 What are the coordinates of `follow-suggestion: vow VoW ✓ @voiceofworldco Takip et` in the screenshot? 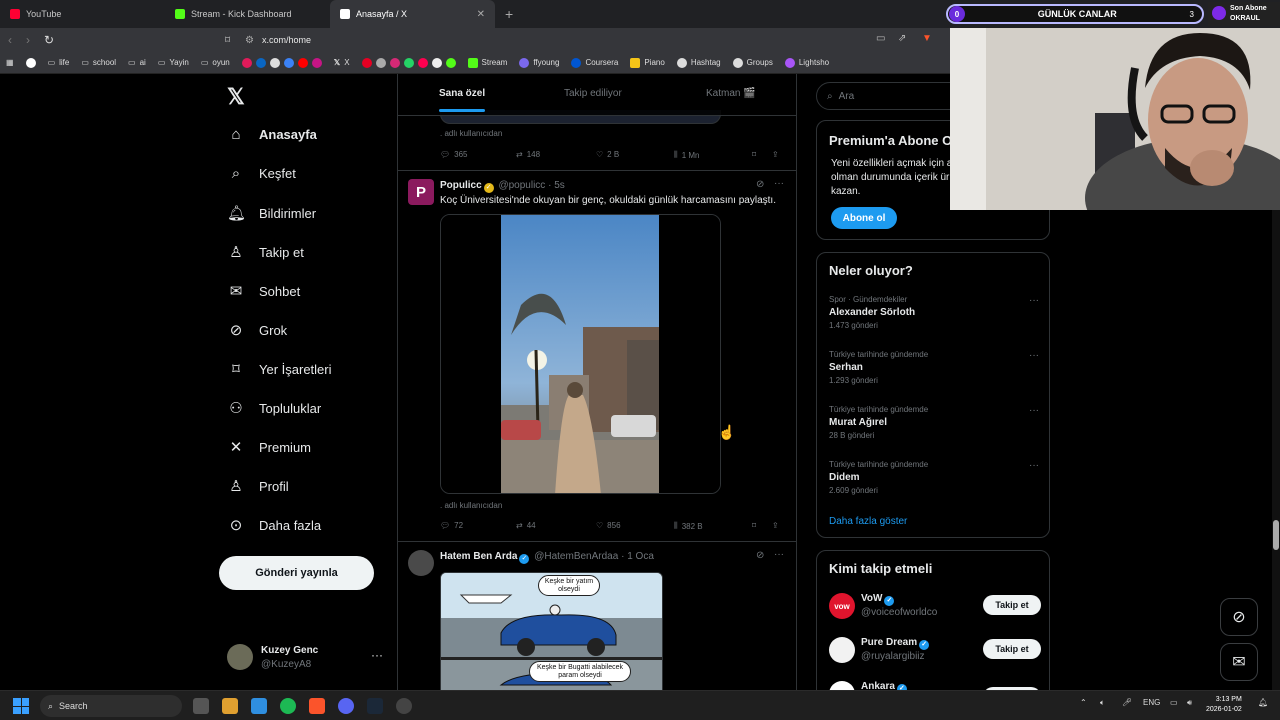 It's located at (935, 607).